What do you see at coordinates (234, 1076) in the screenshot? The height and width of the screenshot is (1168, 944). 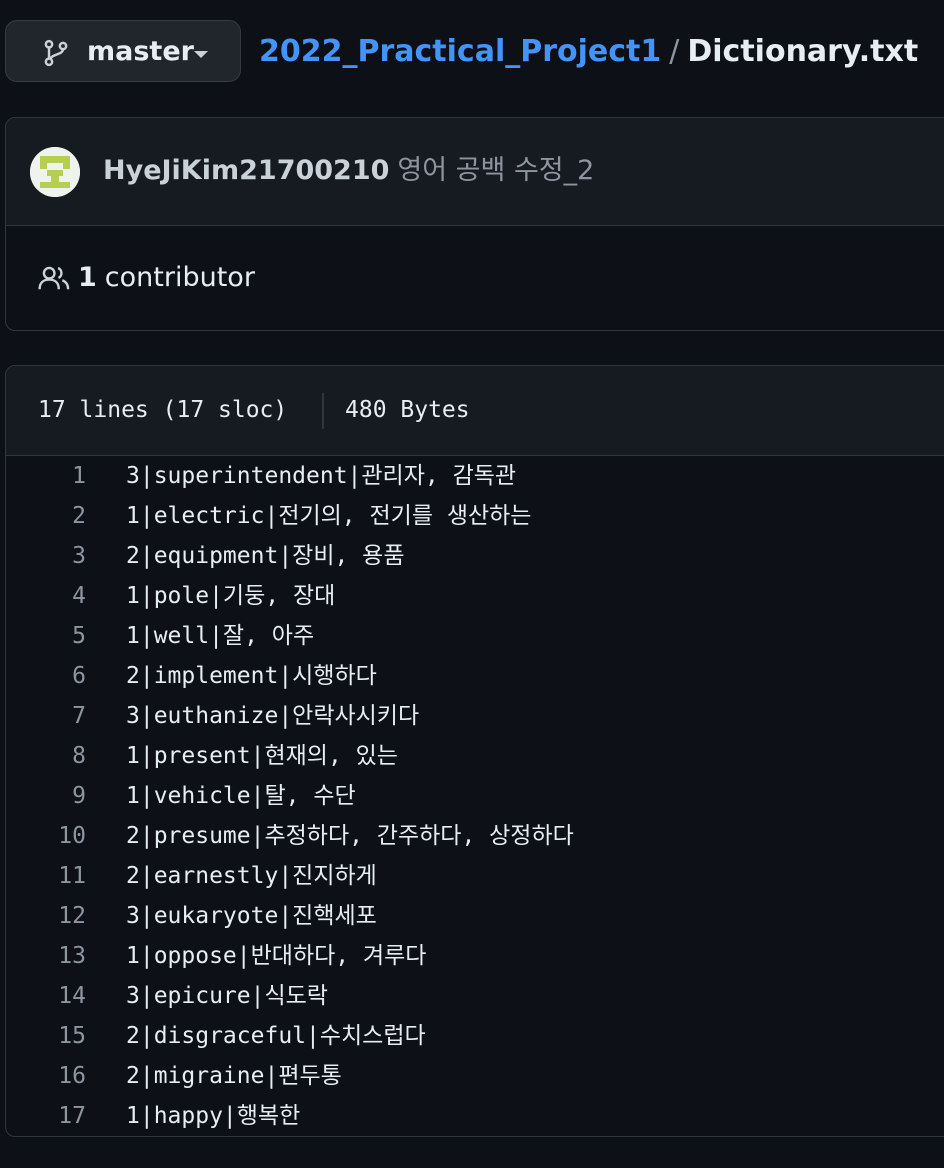 I see `line-content: 2|migraine|편두통` at bounding box center [234, 1076].